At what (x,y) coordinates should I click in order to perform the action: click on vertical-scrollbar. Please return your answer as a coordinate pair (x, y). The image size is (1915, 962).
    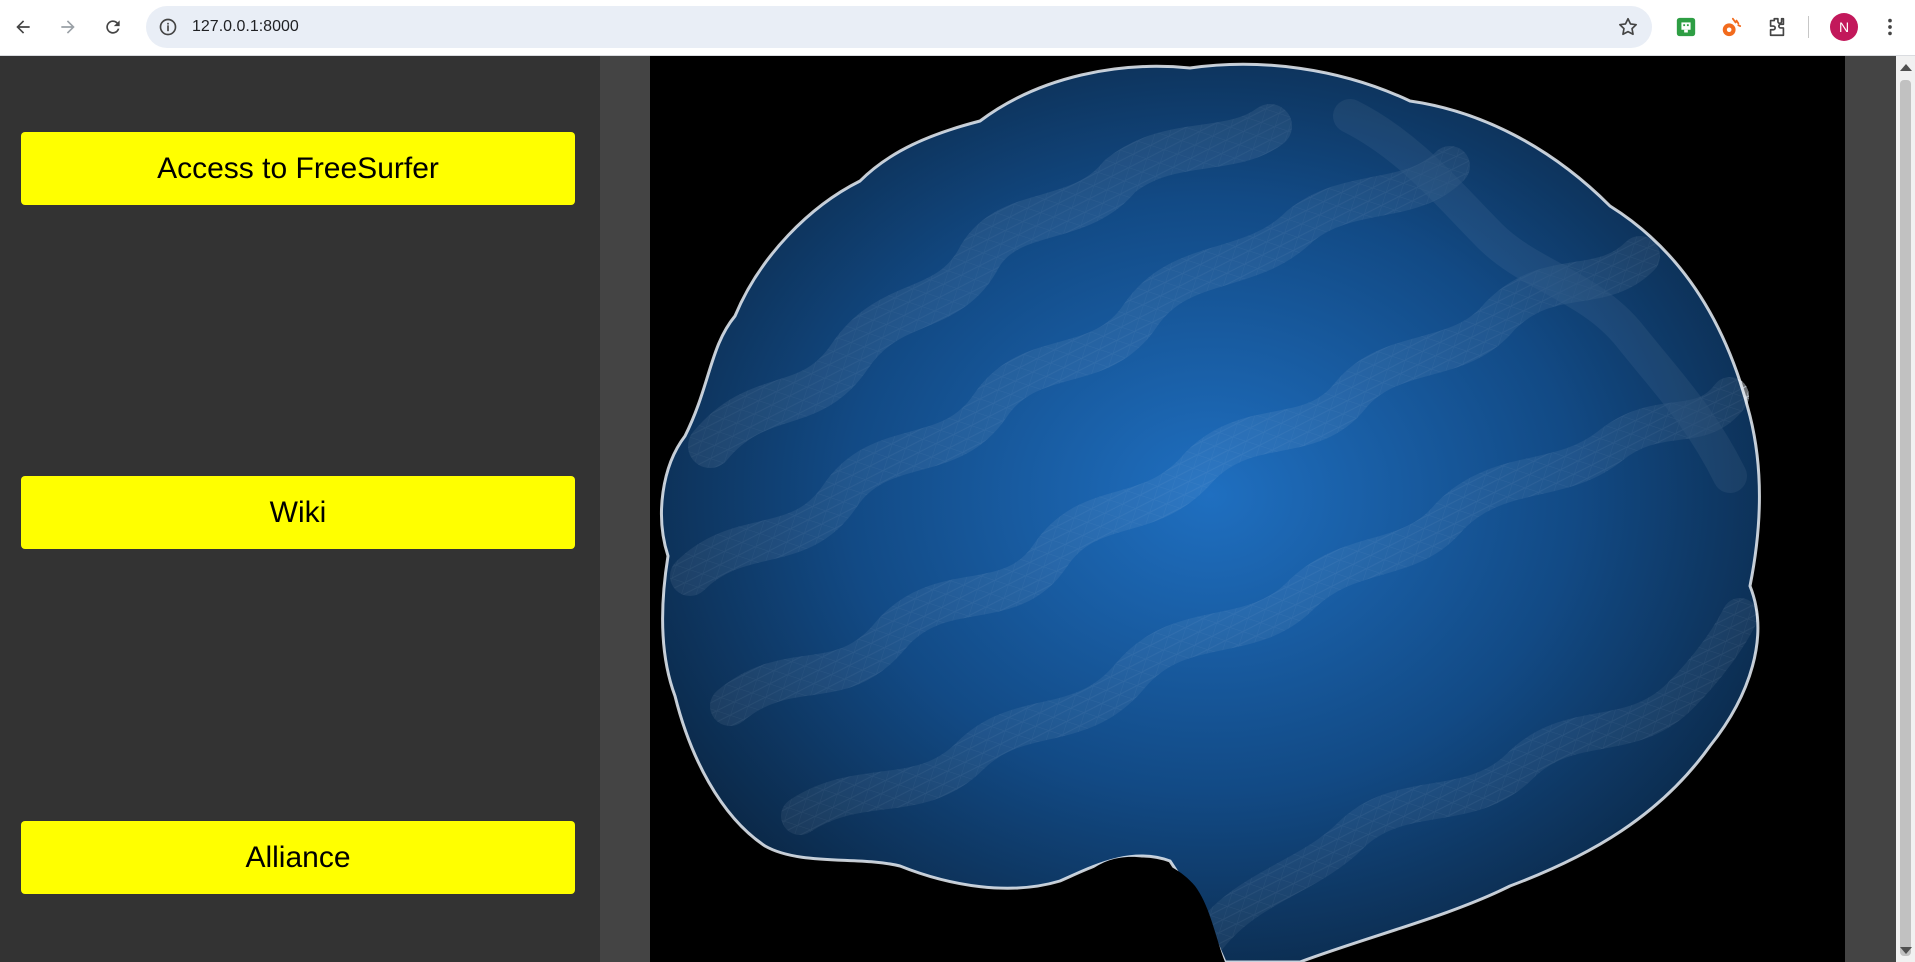
    Looking at the image, I should click on (1905, 509).